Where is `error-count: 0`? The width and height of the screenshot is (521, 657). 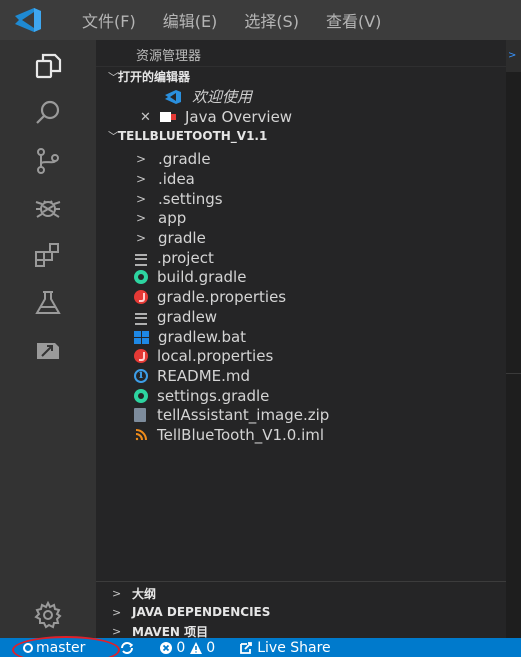
error-count: 0 is located at coordinates (181, 647).